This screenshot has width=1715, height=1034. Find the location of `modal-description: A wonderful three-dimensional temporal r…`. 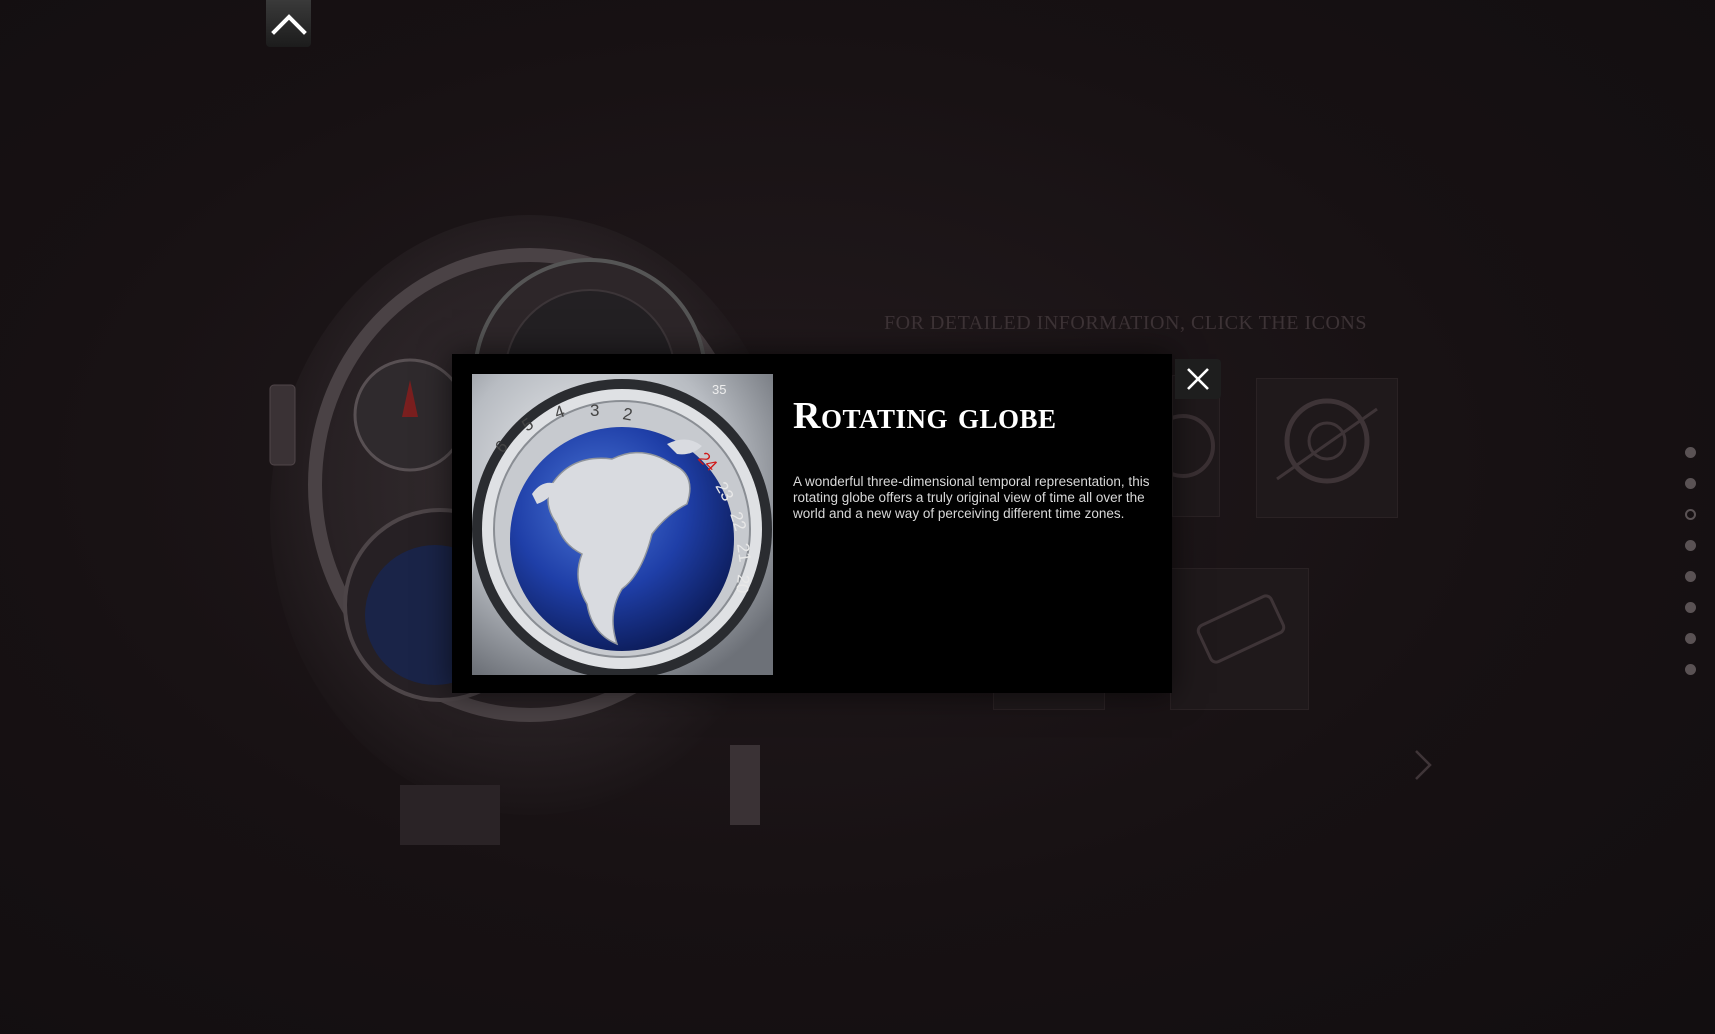

modal-description: A wonderful three-dimensional temporal r… is located at coordinates (971, 497).